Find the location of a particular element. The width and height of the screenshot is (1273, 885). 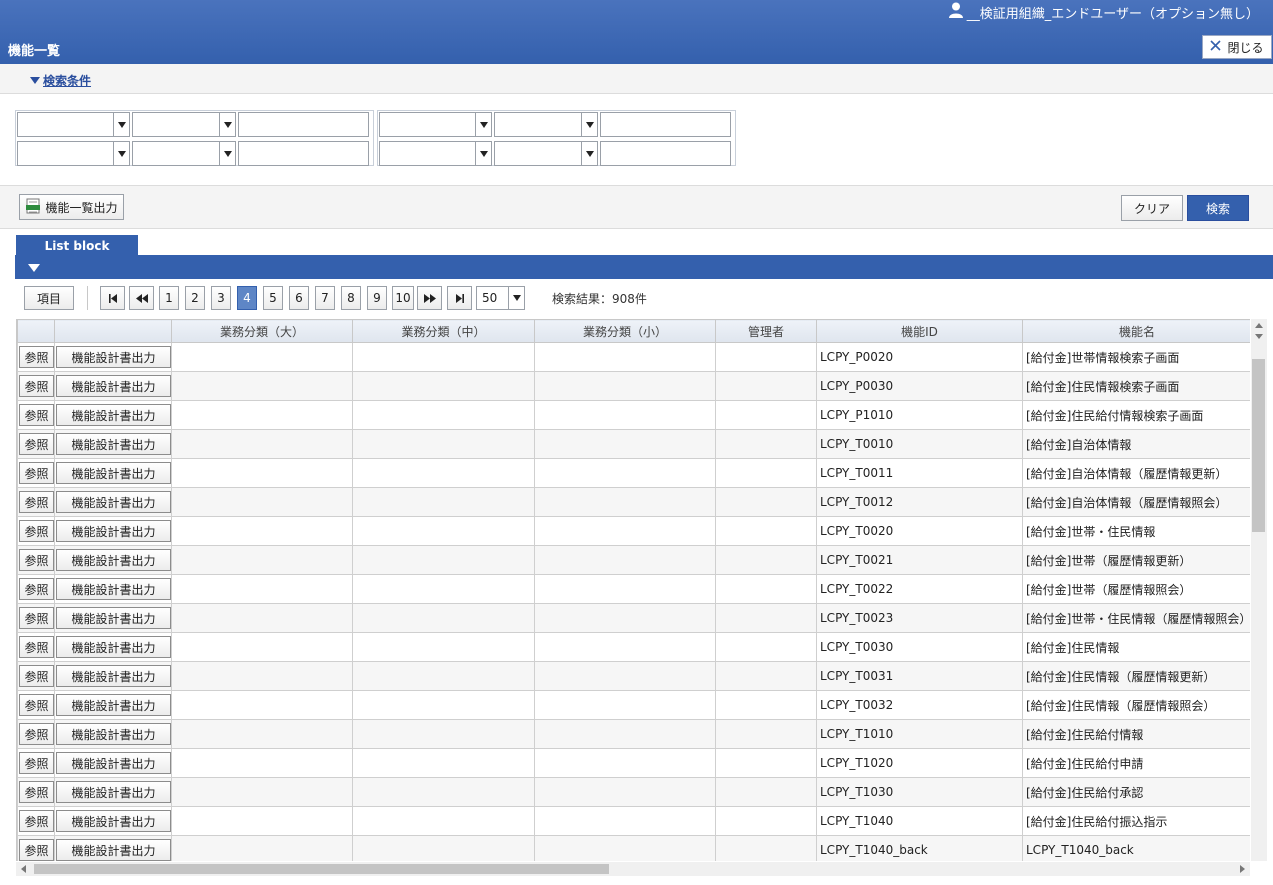

function-name-cell: [給付金]住民給付情報 is located at coordinates (1136, 734).